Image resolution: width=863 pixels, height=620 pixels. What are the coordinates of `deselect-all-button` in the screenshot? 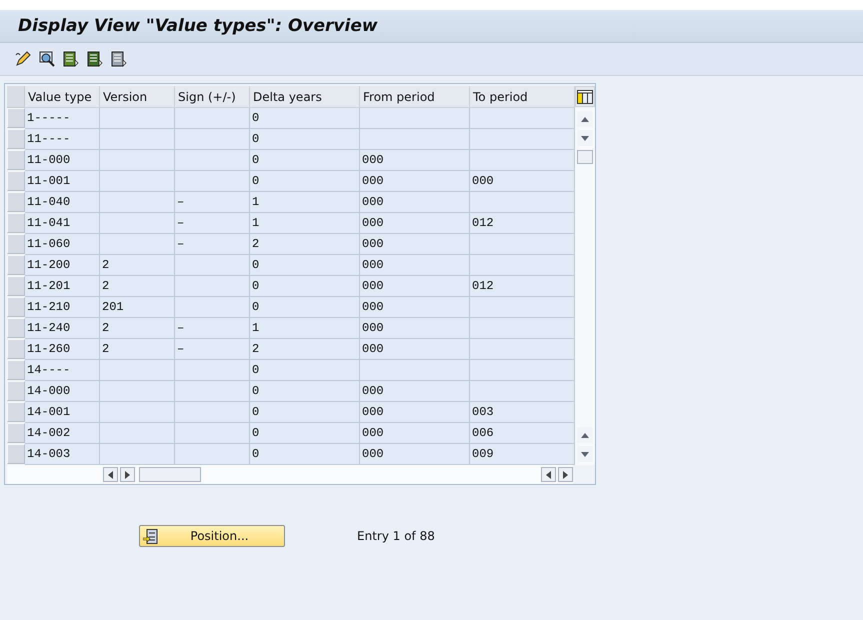 It's located at (119, 59).